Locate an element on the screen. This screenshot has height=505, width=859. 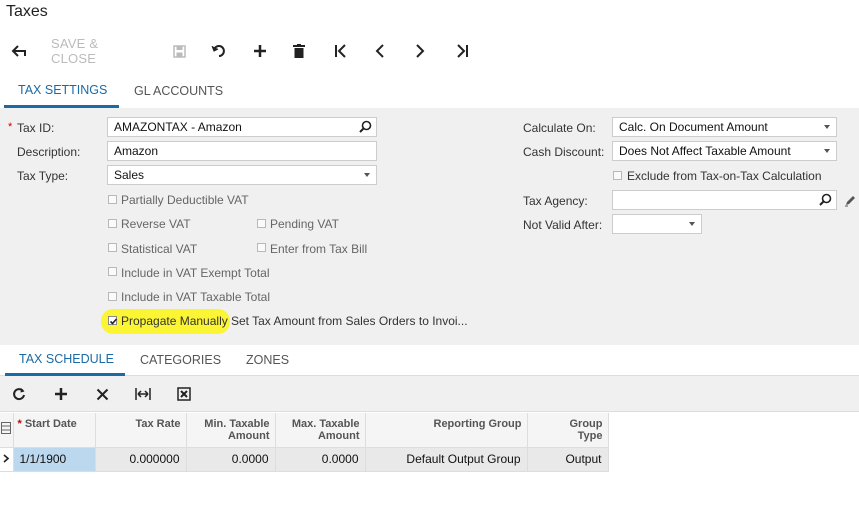
delete-icon is located at coordinates (299, 51).